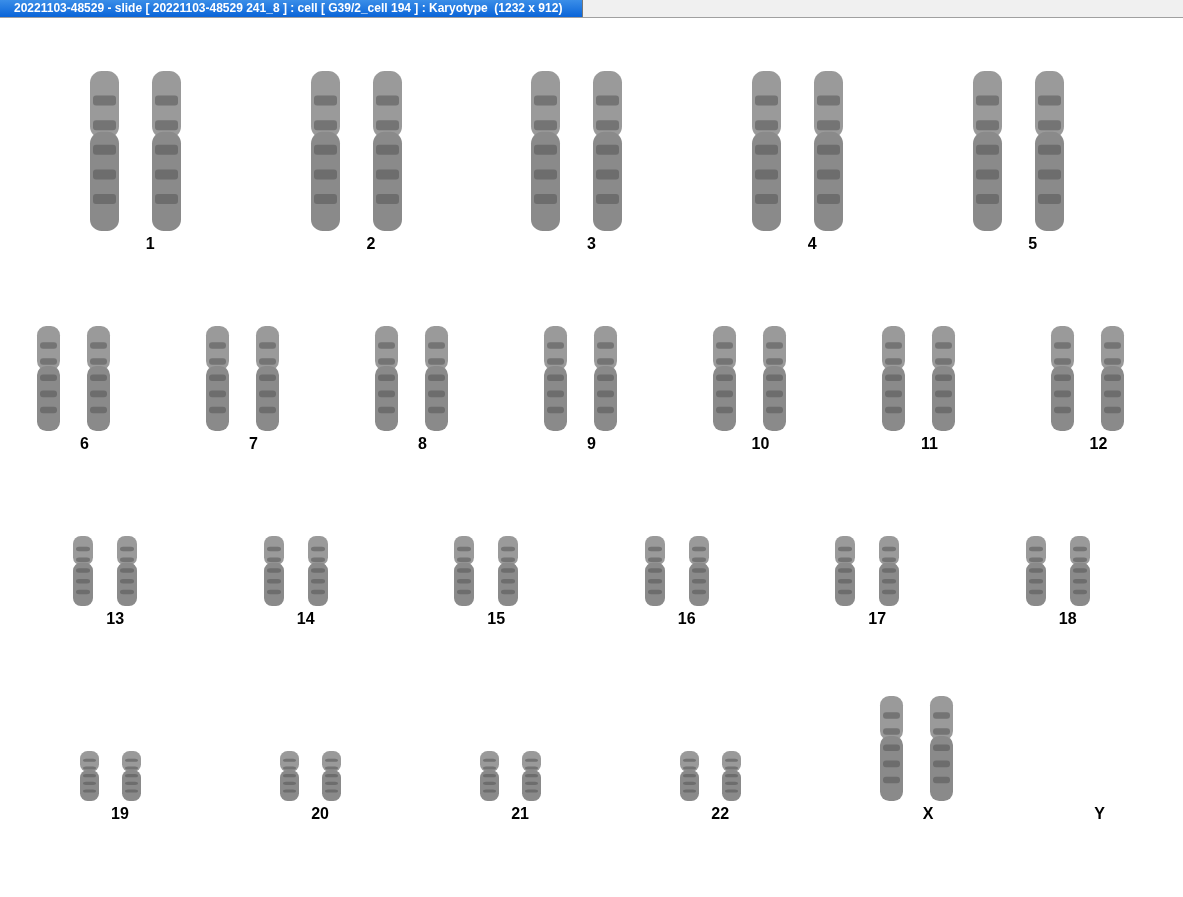 The width and height of the screenshot is (1183, 897). What do you see at coordinates (591, 244) in the screenshot?
I see `chromosome-number: 3` at bounding box center [591, 244].